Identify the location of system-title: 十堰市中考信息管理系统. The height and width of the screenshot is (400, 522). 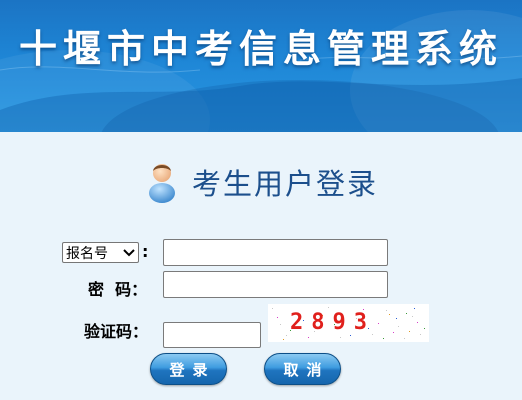
(260, 49).